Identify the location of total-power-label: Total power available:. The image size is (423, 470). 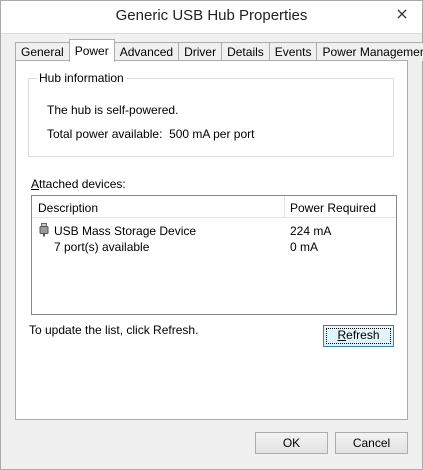
(105, 134).